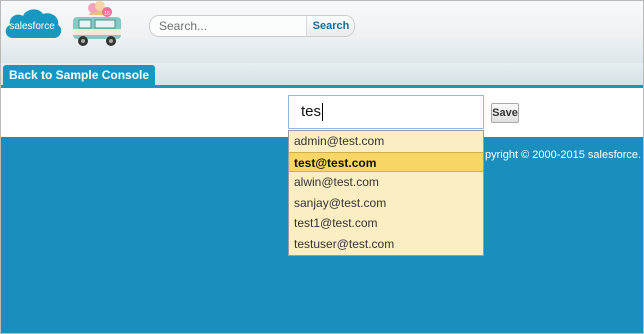 The height and width of the screenshot is (334, 644). Describe the element at coordinates (386, 162) in the screenshot. I see `suggestion-item-highlighted: test@test.com` at that location.